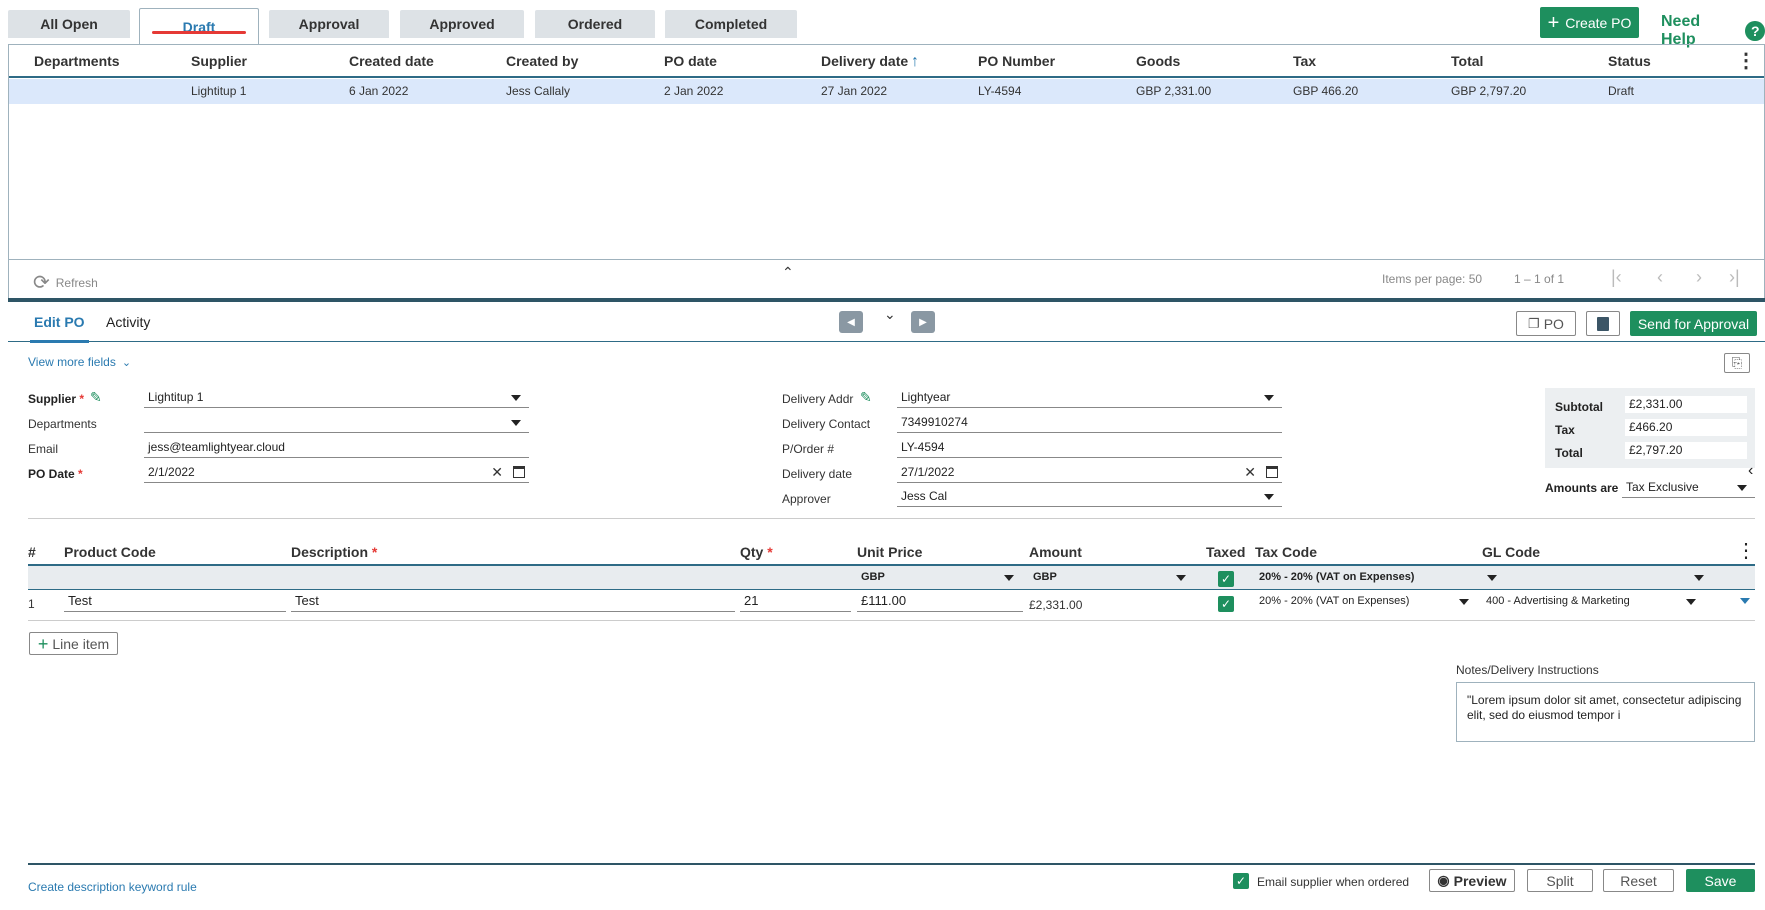 This screenshot has height=910, width=1765. Describe the element at coordinates (788, 272) in the screenshot. I see `collapse-up-icon: ⌃` at that location.